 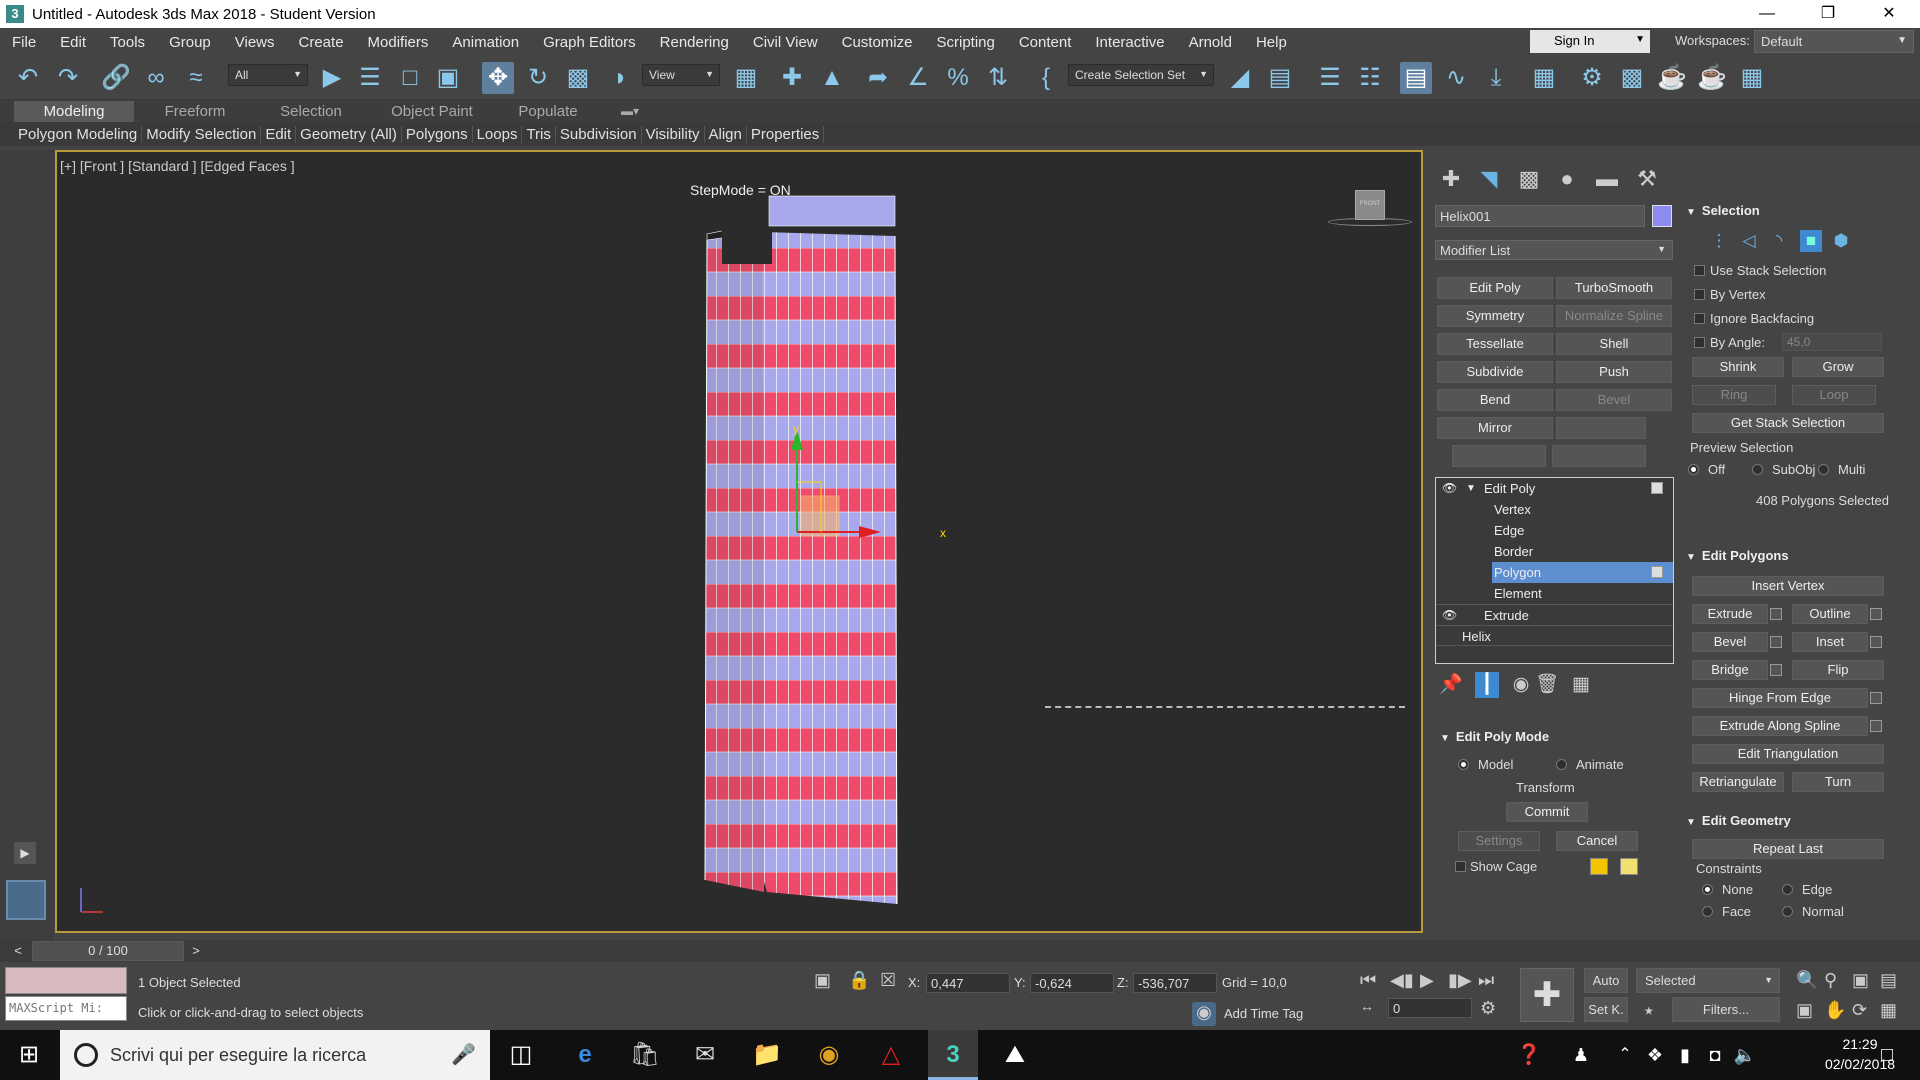 I want to click on modifier-list-dropdown: Modifier List, so click(x=1554, y=250).